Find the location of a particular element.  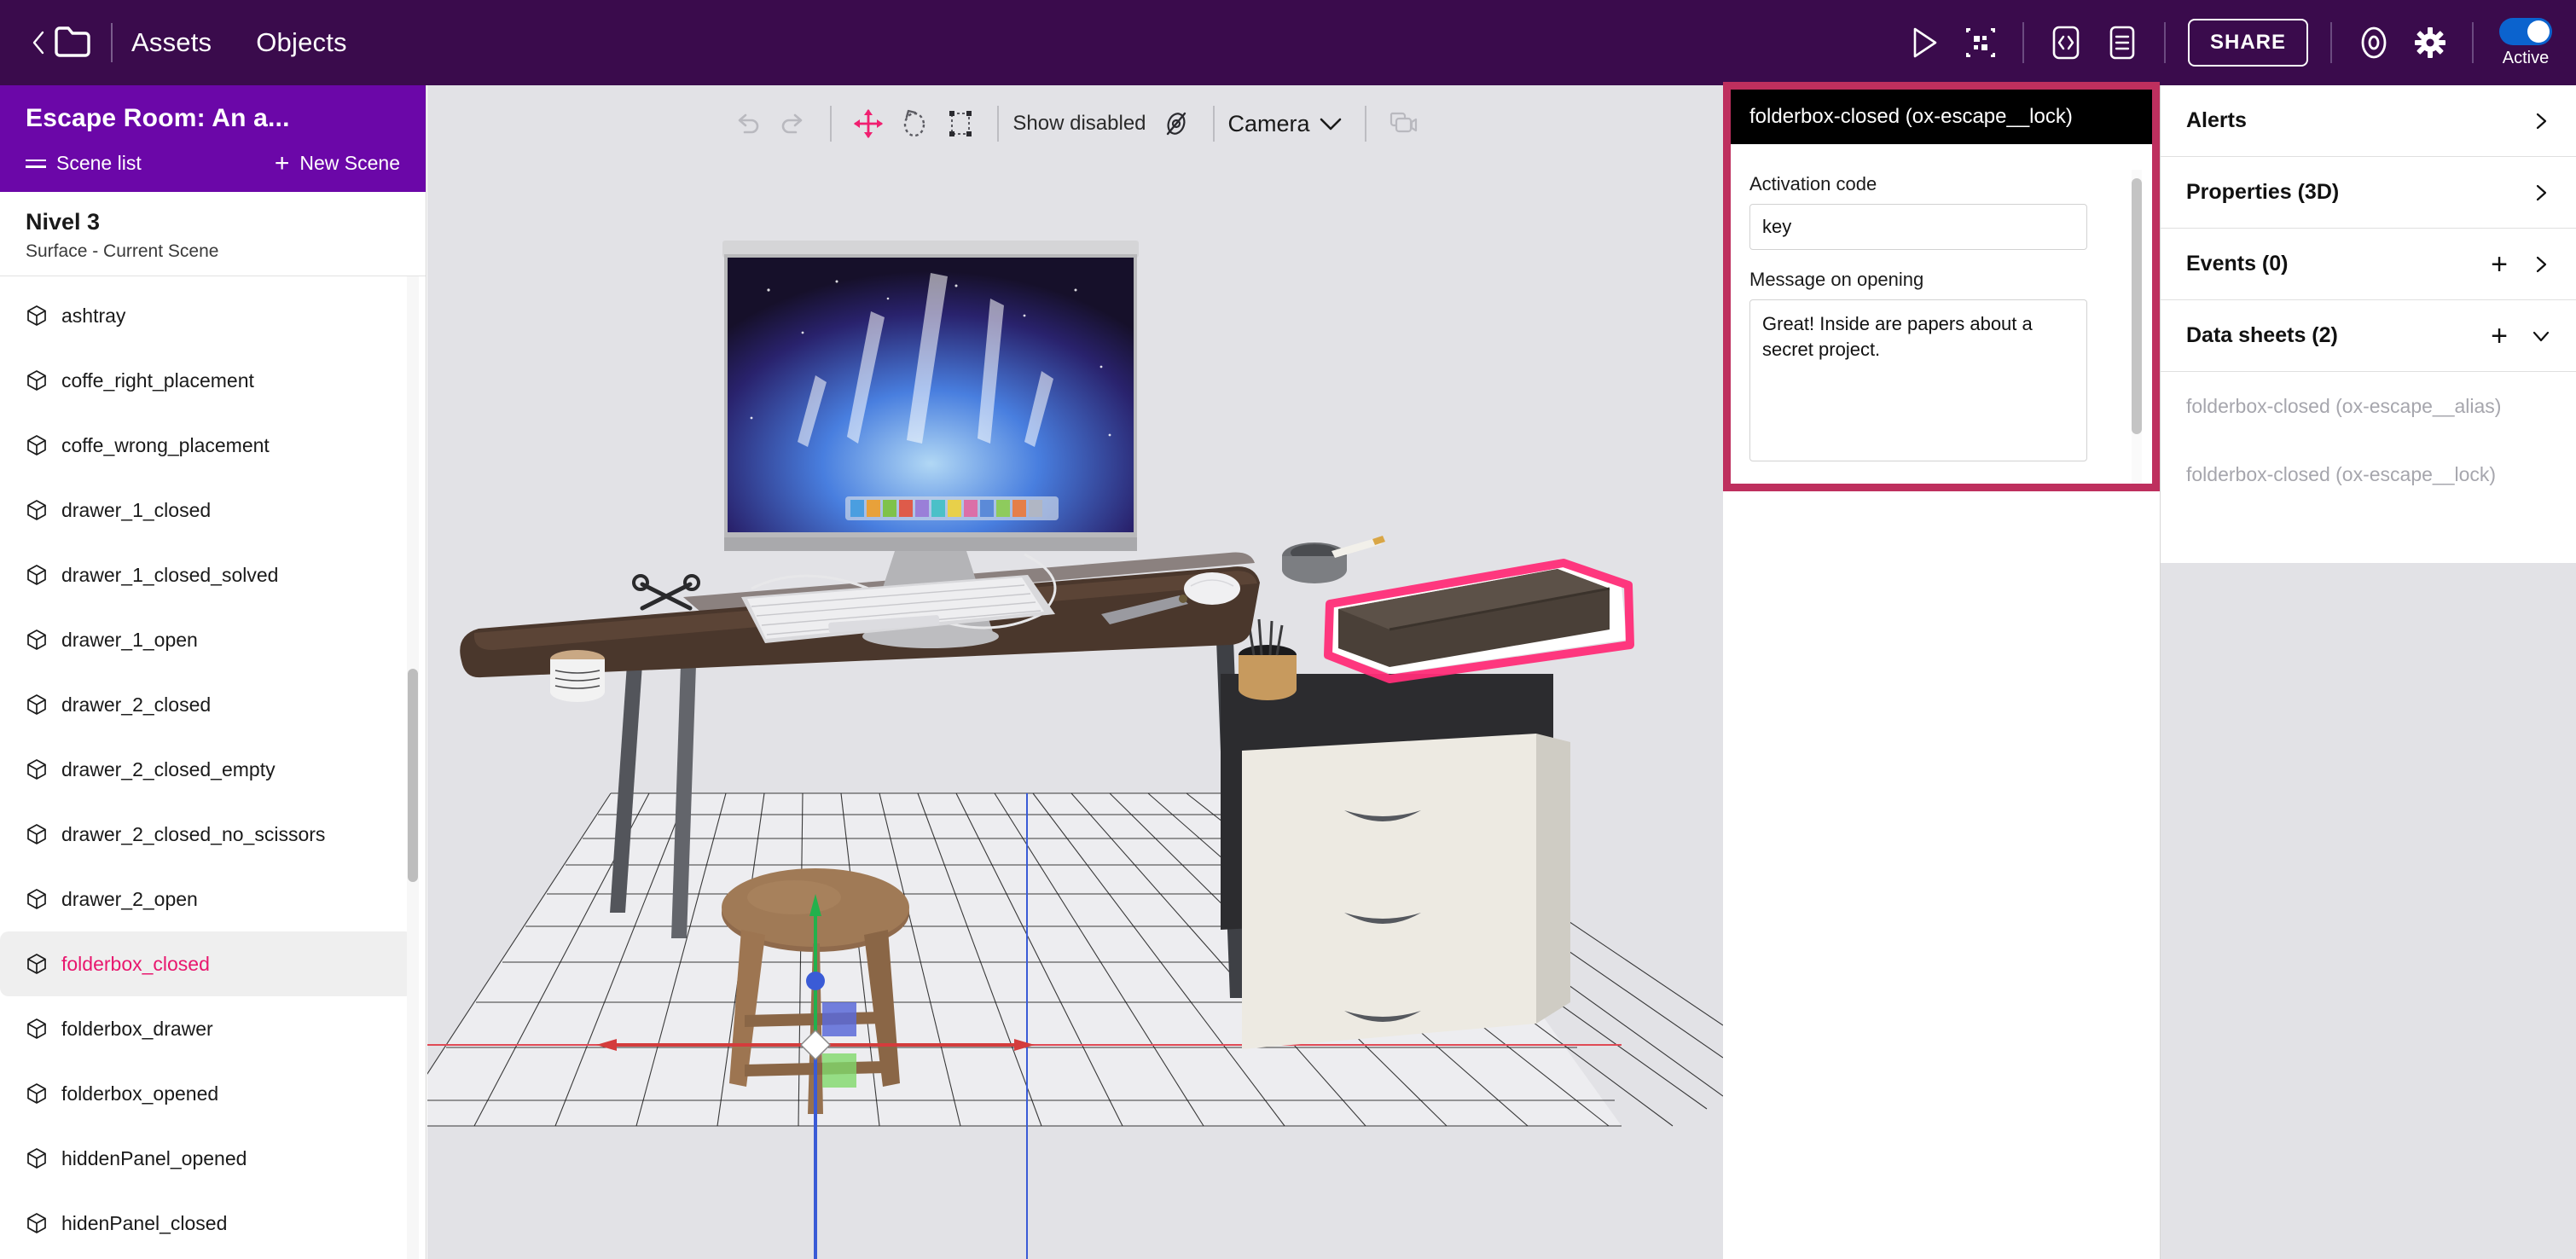

object-list-item: coffe_wrong_placement is located at coordinates (207, 446).